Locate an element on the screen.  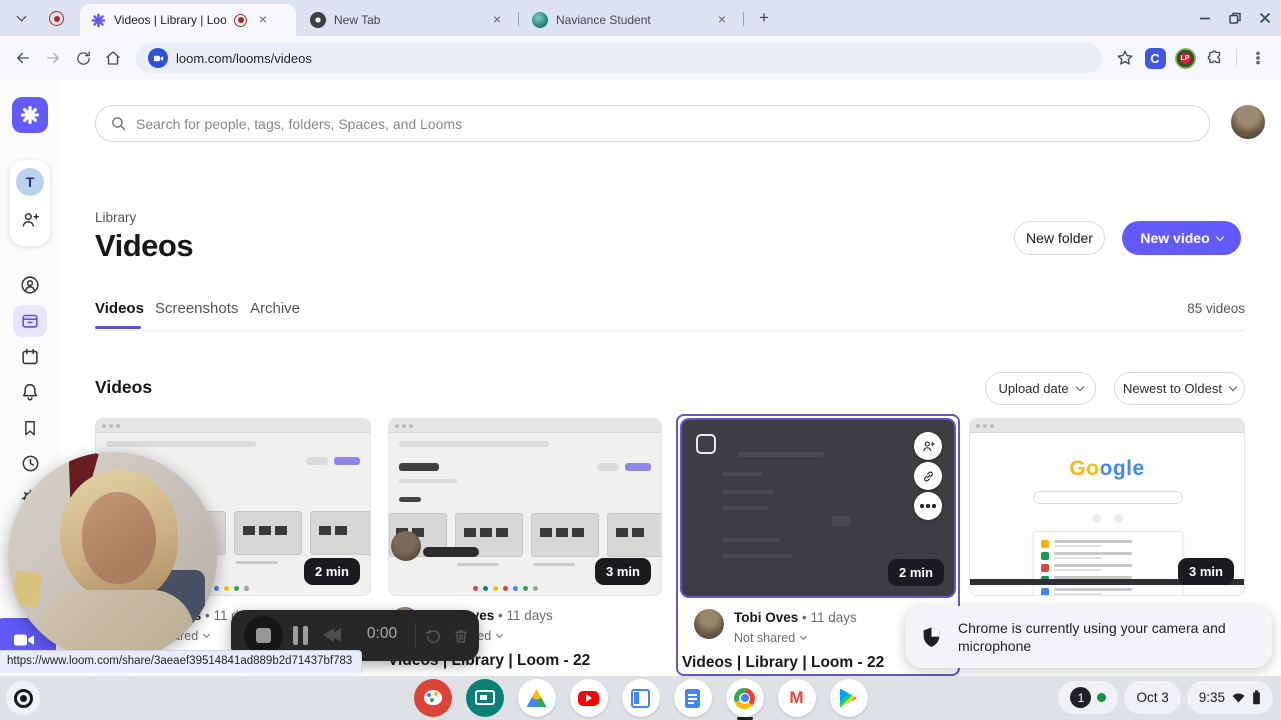
card-action-copy-link-icon is located at coordinates (928, 476).